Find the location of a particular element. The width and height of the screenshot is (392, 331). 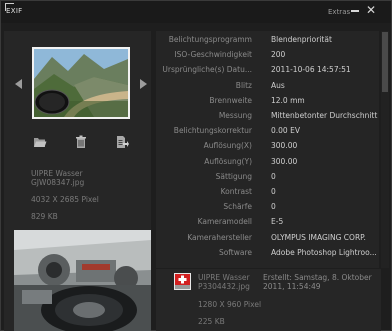

property-value: 0.00 EV is located at coordinates (285, 130).